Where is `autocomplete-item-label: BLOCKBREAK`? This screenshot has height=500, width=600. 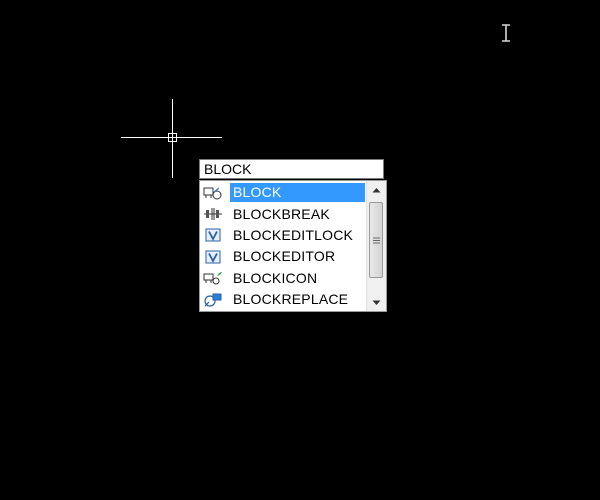 autocomplete-item-label: BLOCKBREAK is located at coordinates (281, 213).